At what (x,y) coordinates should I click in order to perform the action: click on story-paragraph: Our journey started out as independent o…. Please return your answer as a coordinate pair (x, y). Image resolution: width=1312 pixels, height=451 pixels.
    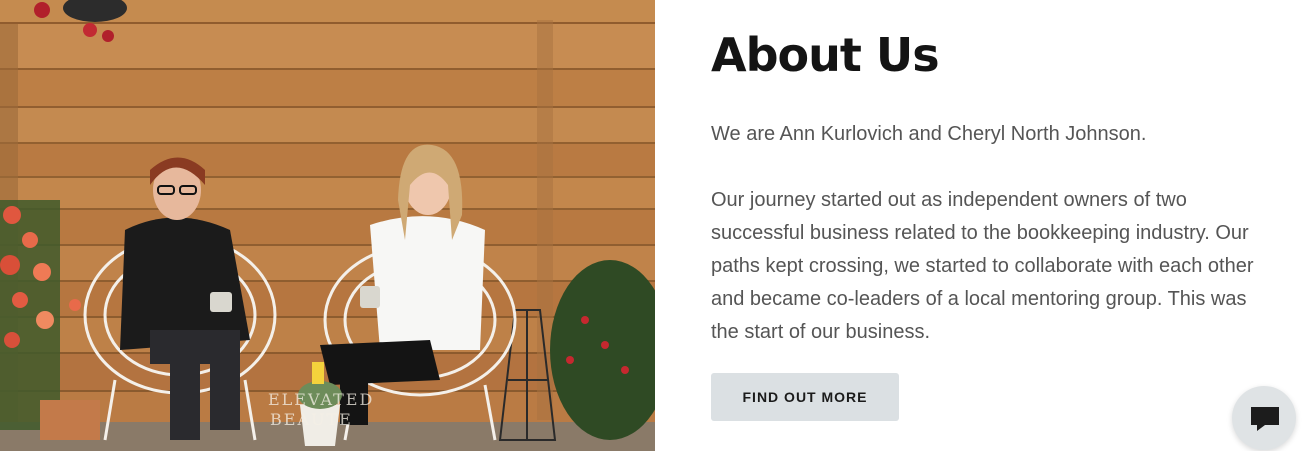
    Looking at the image, I should click on (982, 266).